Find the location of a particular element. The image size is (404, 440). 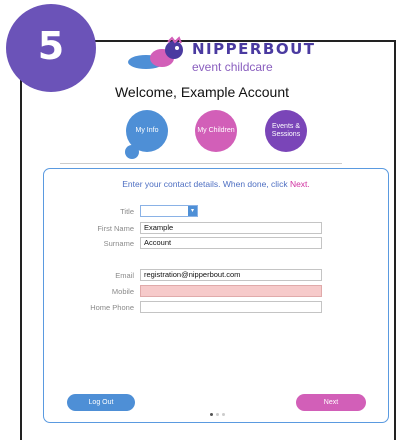

home-phone-label: Home Phone is located at coordinates (112, 307).